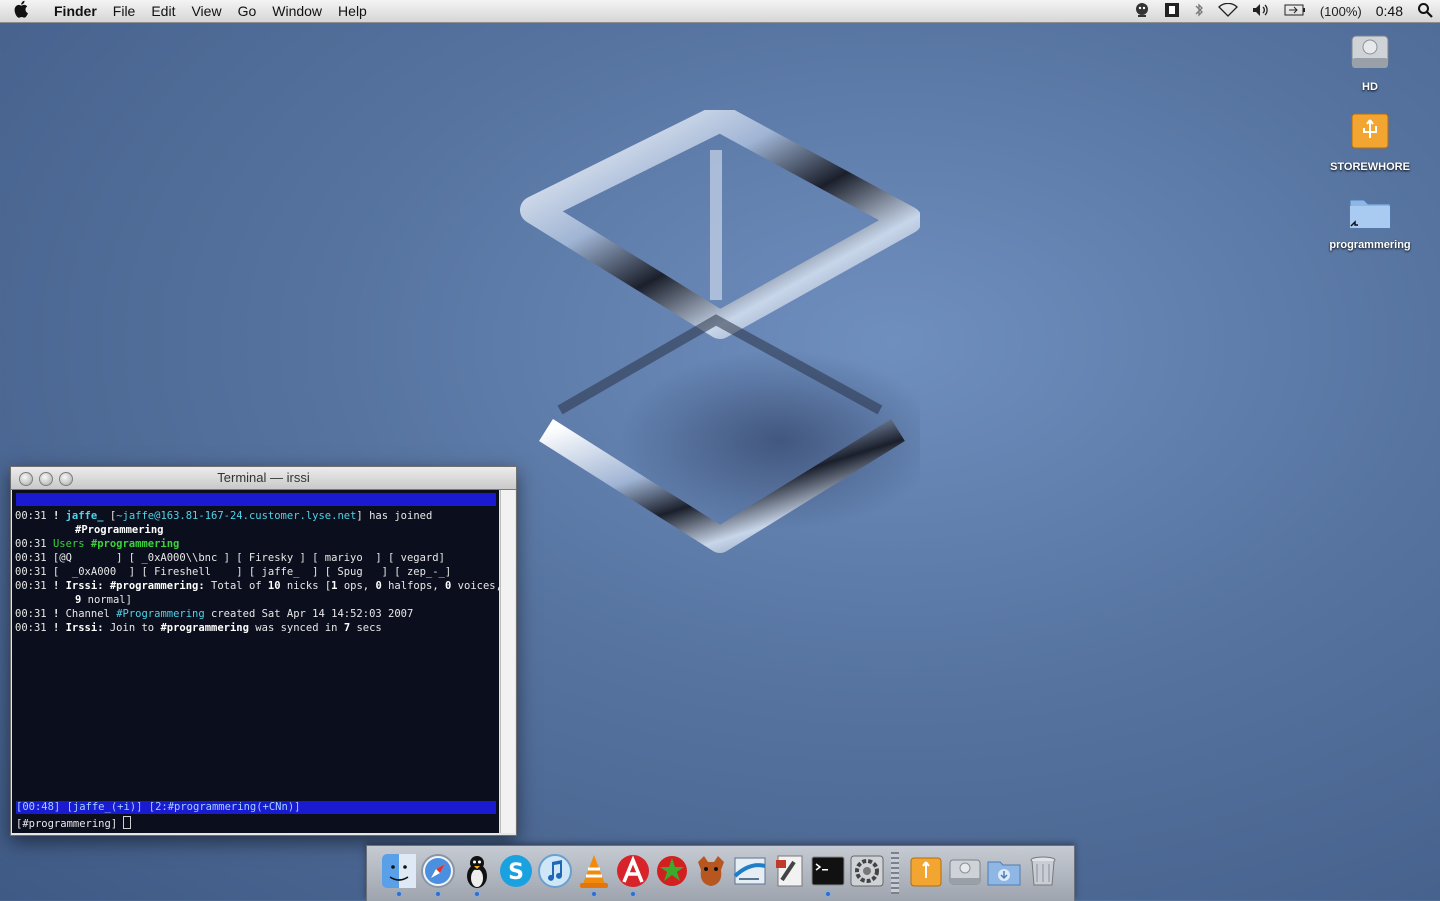  What do you see at coordinates (26, 479) in the screenshot?
I see `close-button` at bounding box center [26, 479].